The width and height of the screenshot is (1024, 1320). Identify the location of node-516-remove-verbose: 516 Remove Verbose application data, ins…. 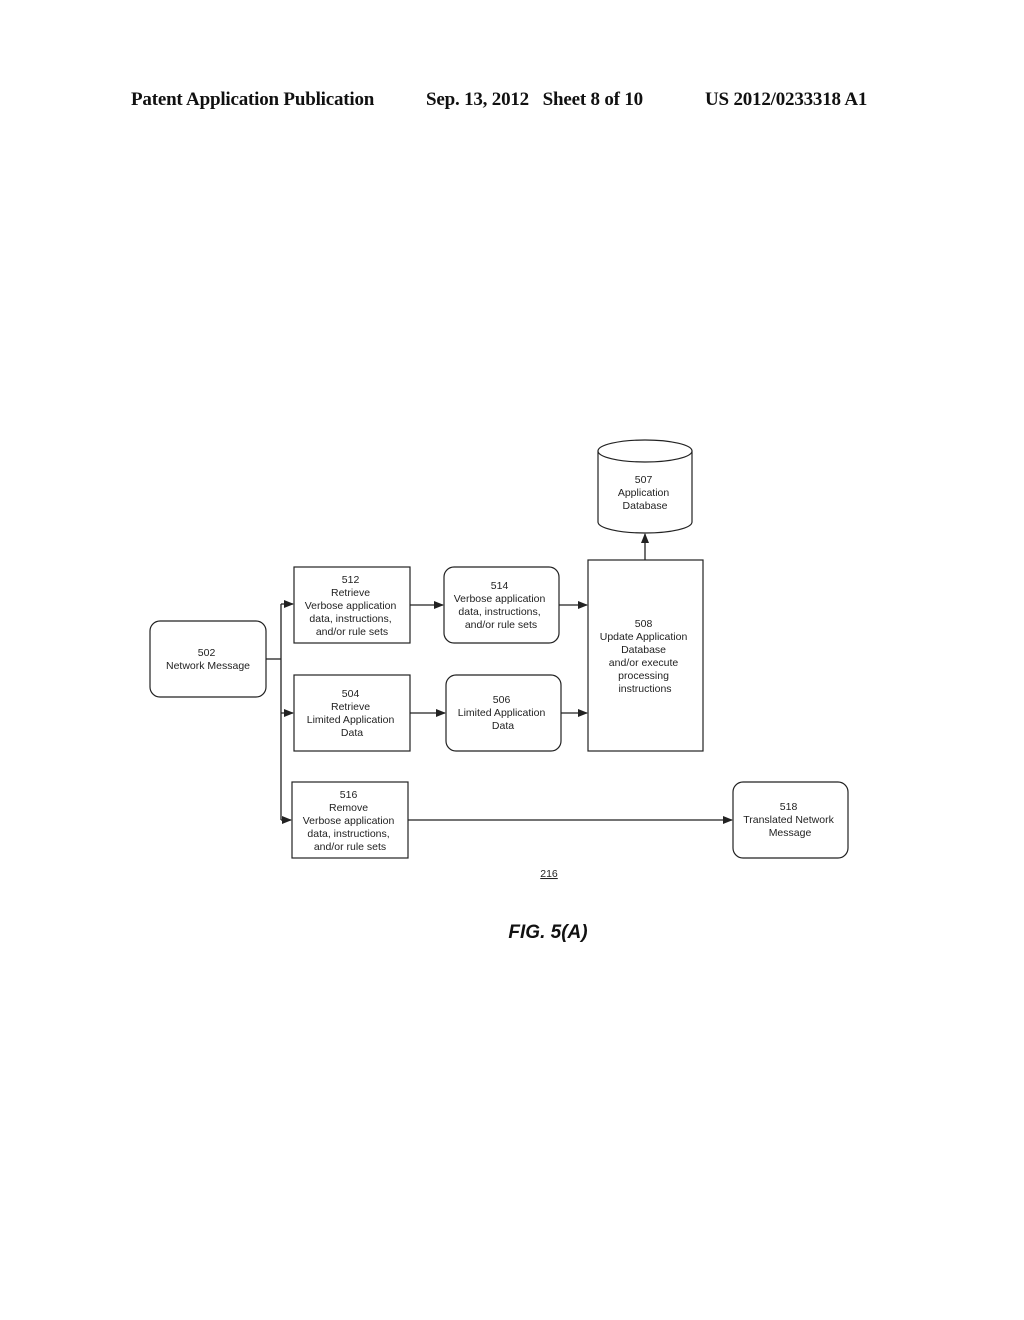
(350, 820).